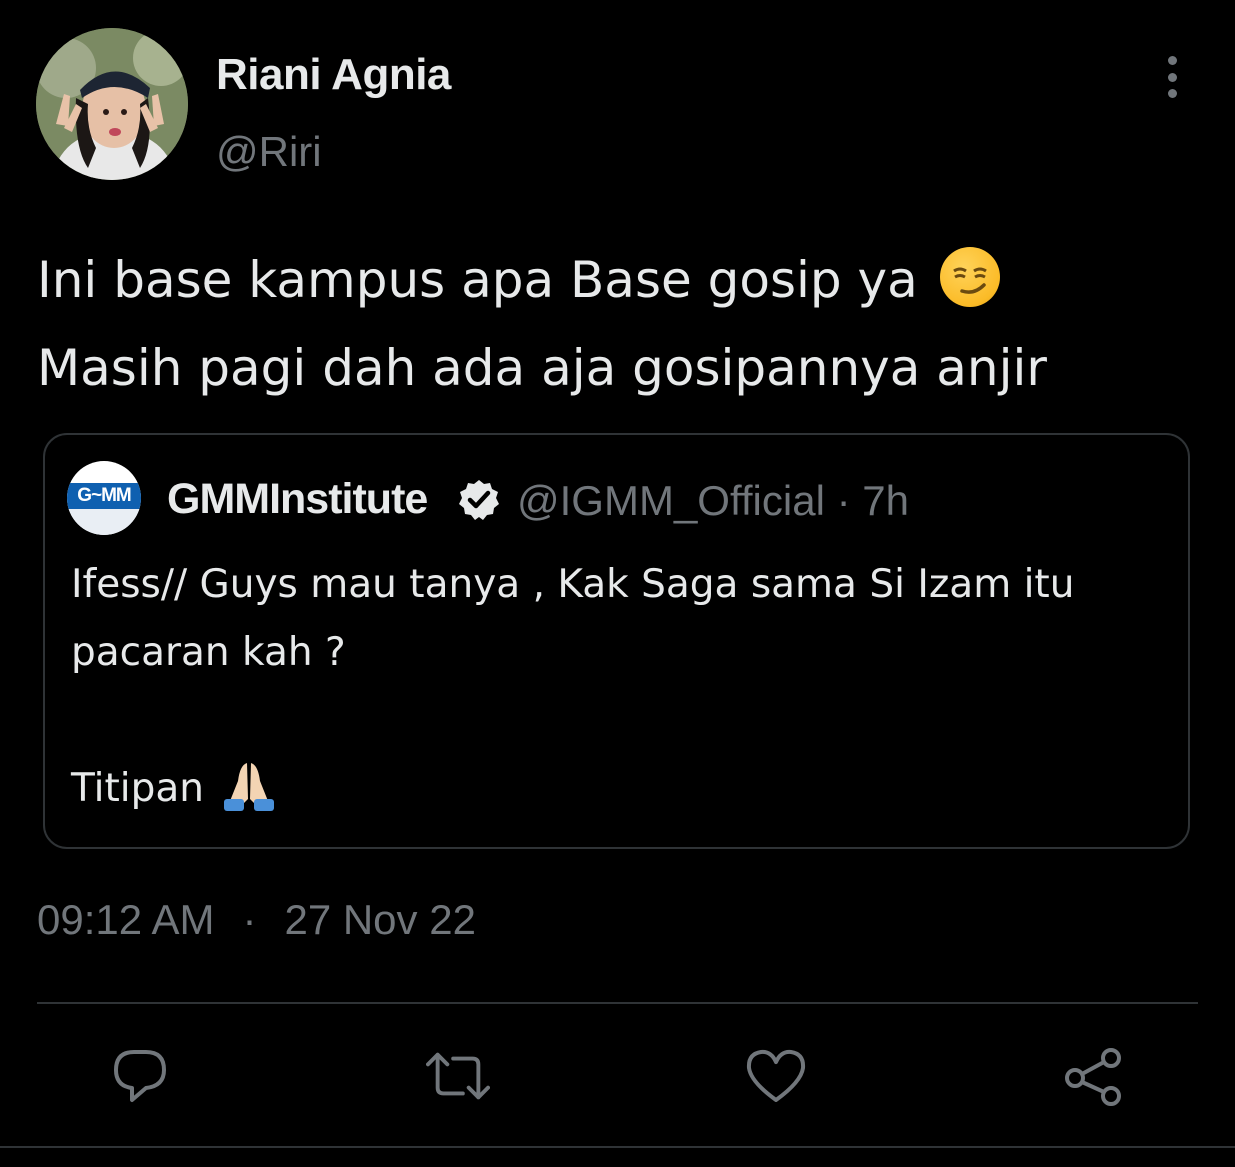 The image size is (1235, 1167). Describe the element at coordinates (297, 499) in the screenshot. I see `quoted-author-display-name: GMMInstitute` at that location.